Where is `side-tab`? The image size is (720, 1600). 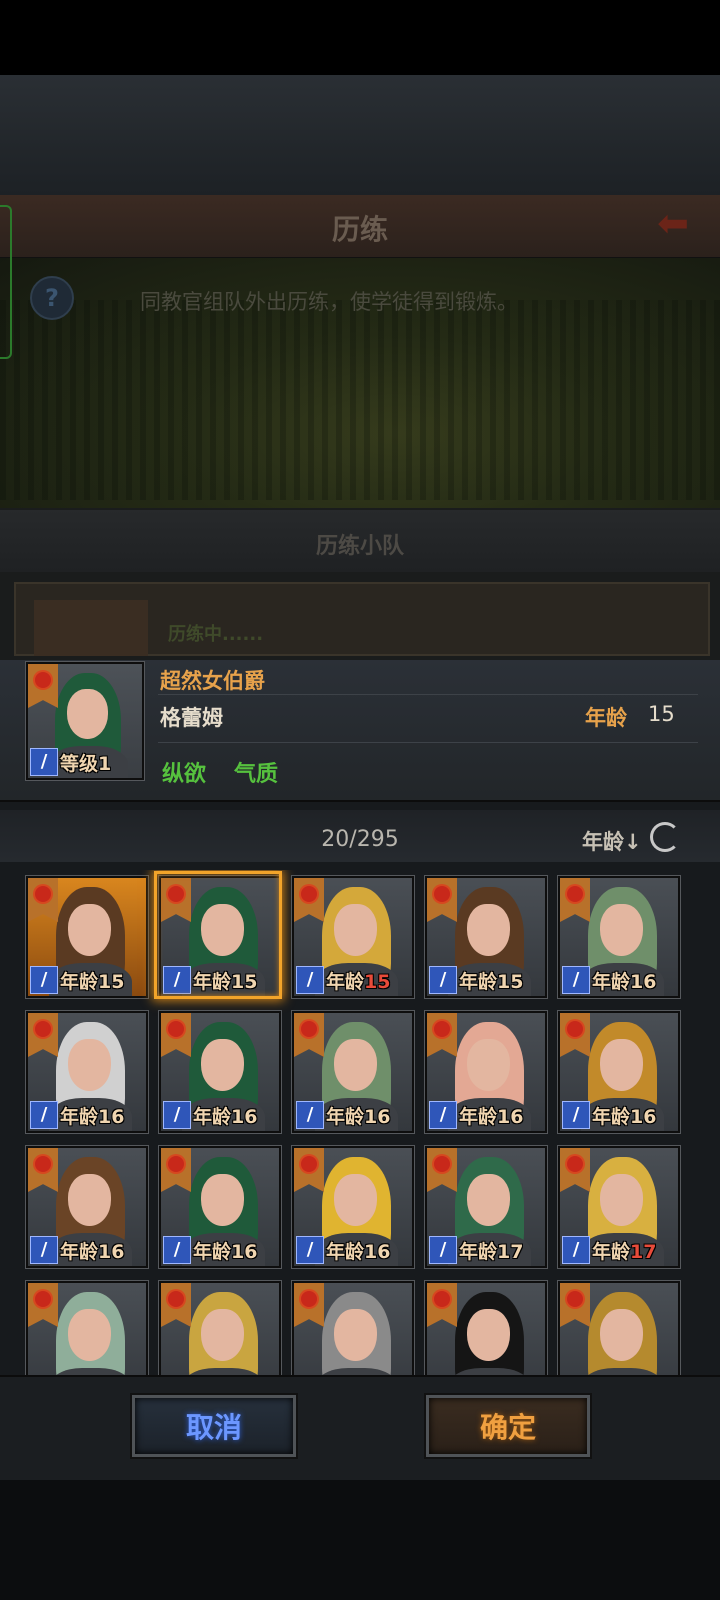 side-tab is located at coordinates (6, 282).